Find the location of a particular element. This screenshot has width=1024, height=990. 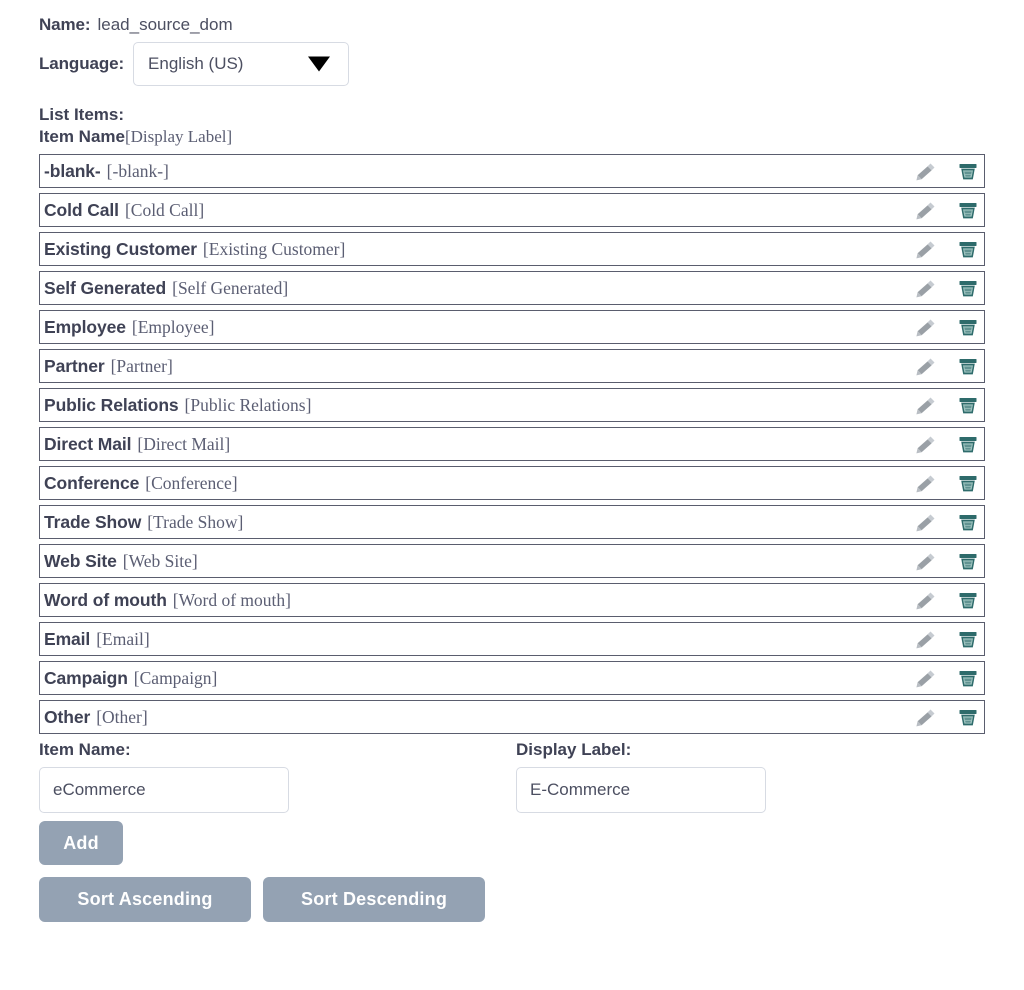

list-item-row: Employee [Employee] is located at coordinates (512, 327).